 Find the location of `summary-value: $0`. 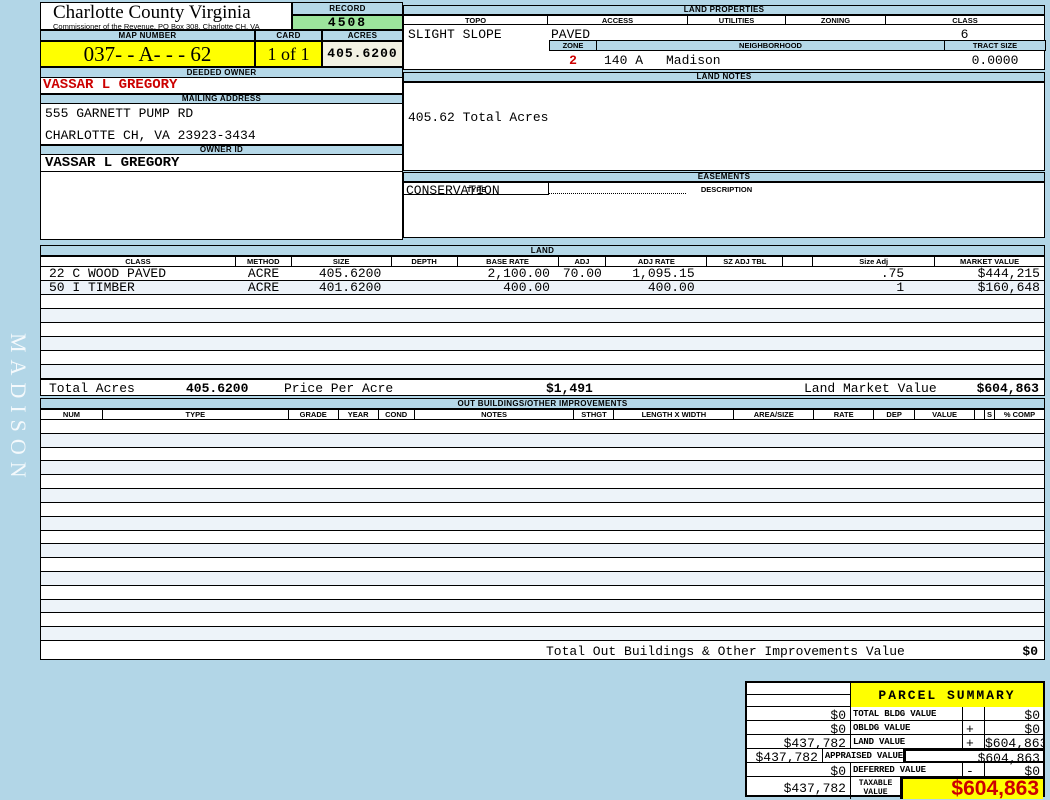

summary-value: $0 is located at coordinates (1014, 728).